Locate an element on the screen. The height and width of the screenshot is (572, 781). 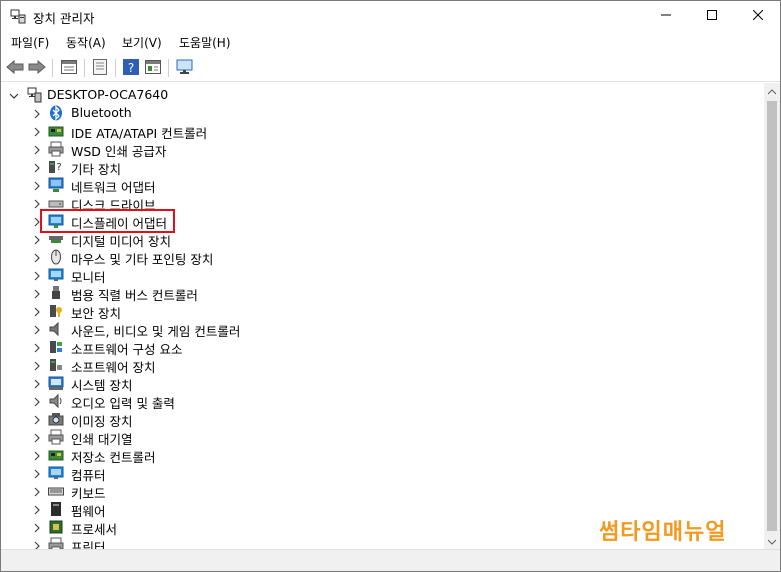
menu-view: 보기(V) is located at coordinates (142, 42).